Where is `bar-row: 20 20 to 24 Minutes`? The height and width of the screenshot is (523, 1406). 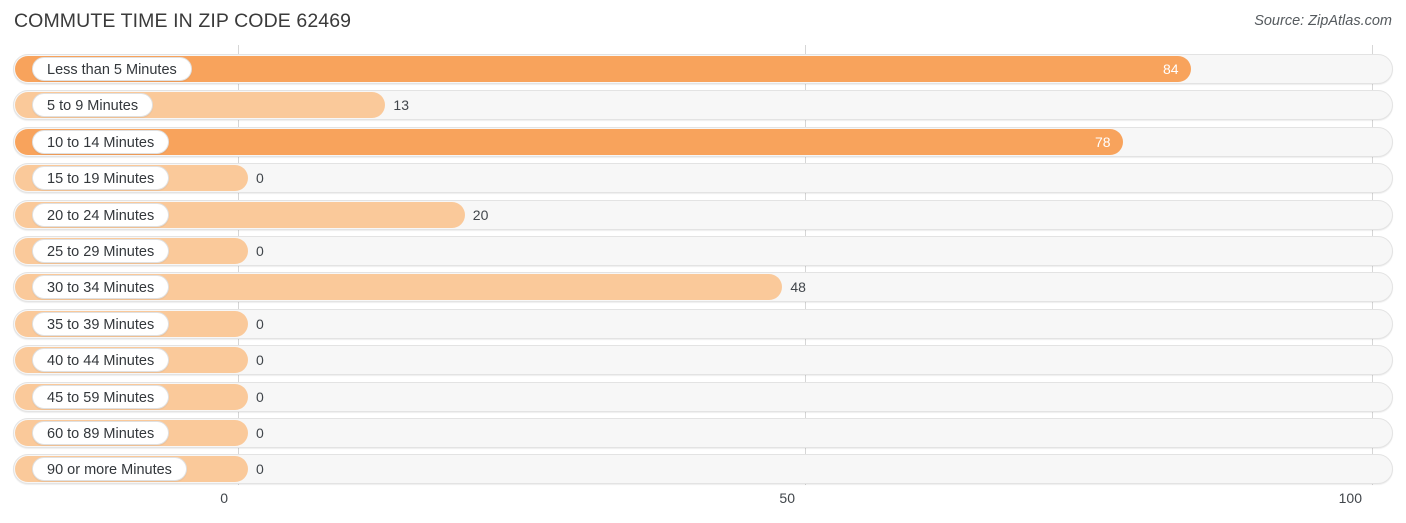
bar-row: 20 20 to 24 Minutes is located at coordinates (703, 214).